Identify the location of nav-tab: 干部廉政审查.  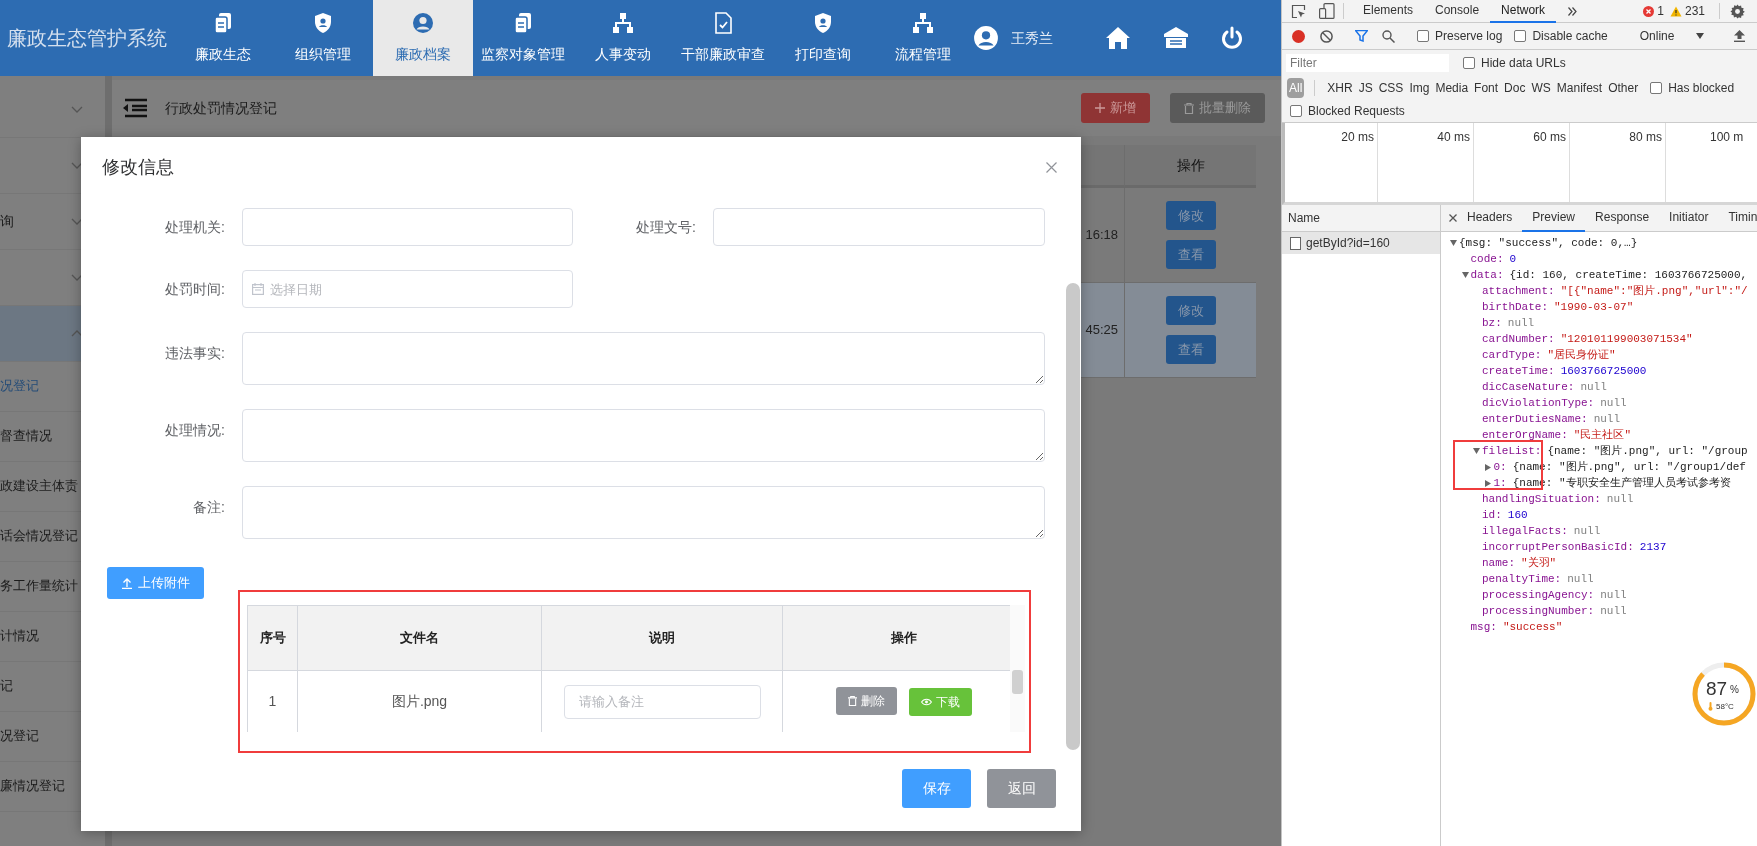
(722, 38).